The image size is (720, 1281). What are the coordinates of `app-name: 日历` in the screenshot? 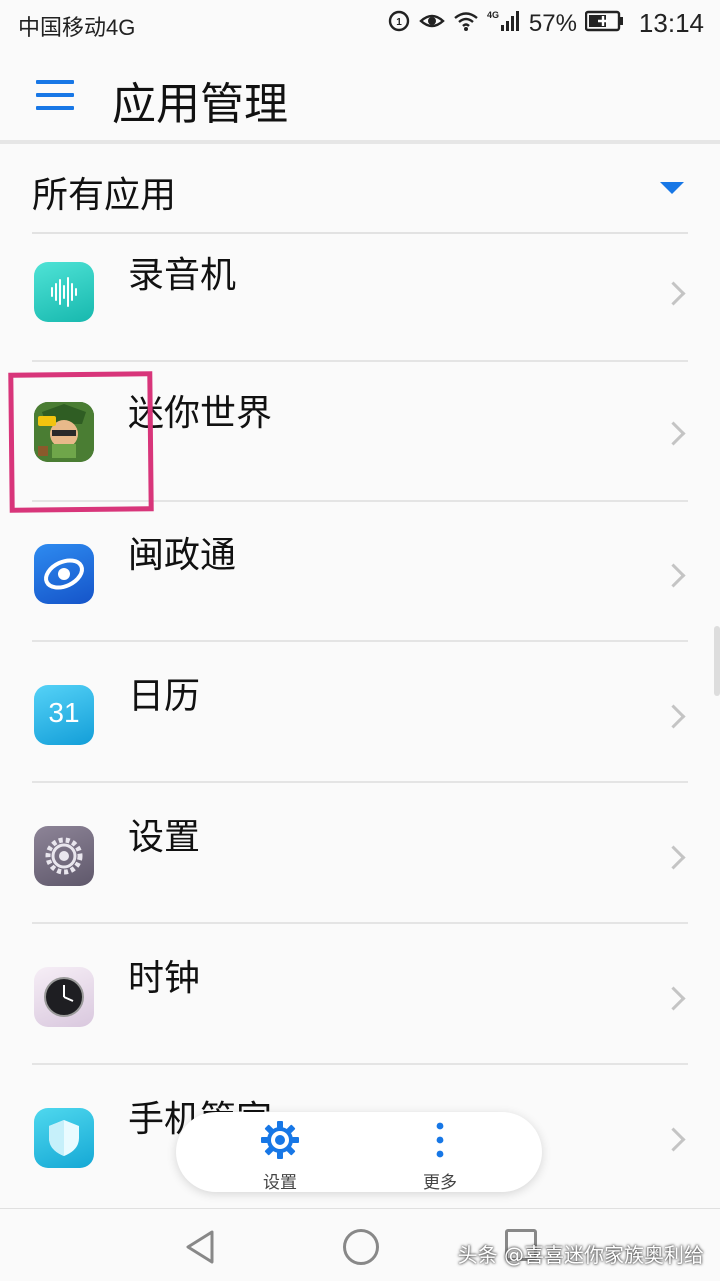 It's located at (164, 696).